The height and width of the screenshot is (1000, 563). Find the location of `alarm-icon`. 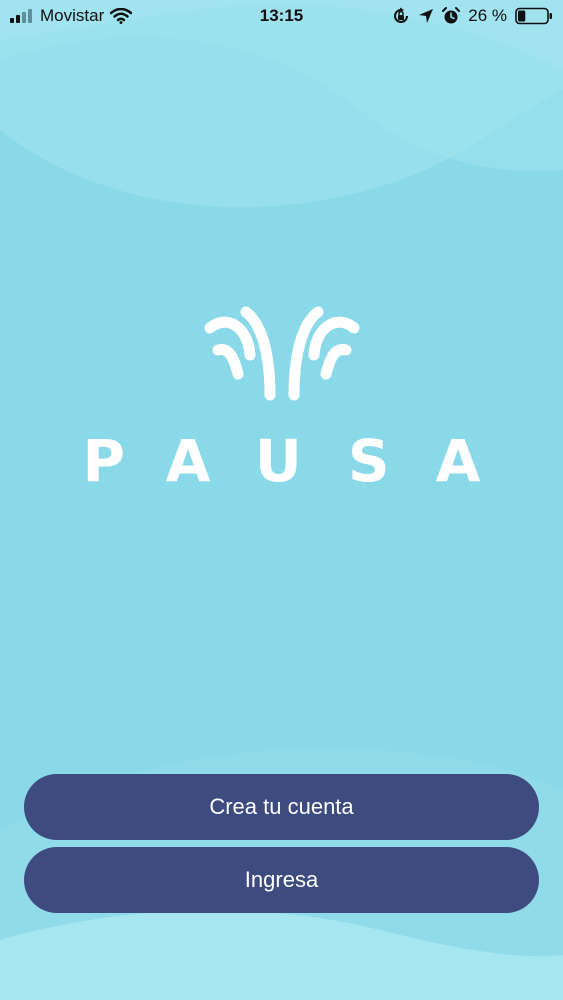

alarm-icon is located at coordinates (451, 16).